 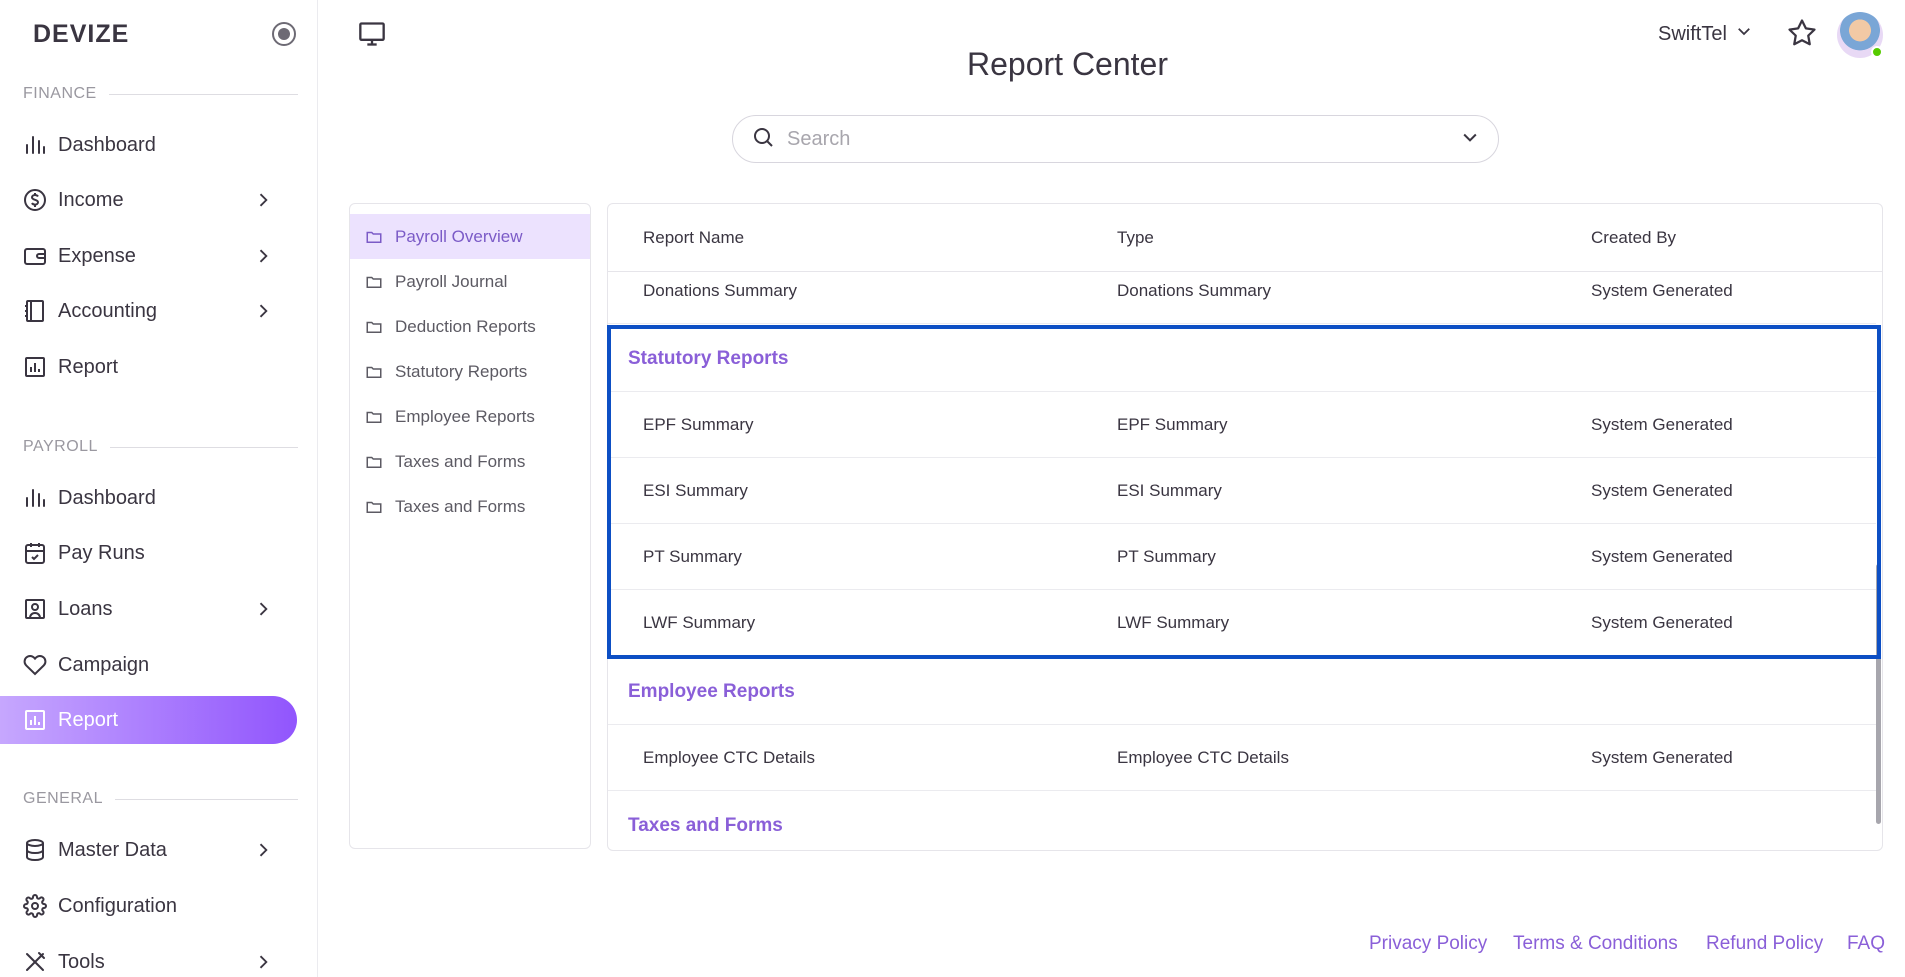 I want to click on folder-item-payroll-journal: Payroll Journal, so click(x=470, y=281).